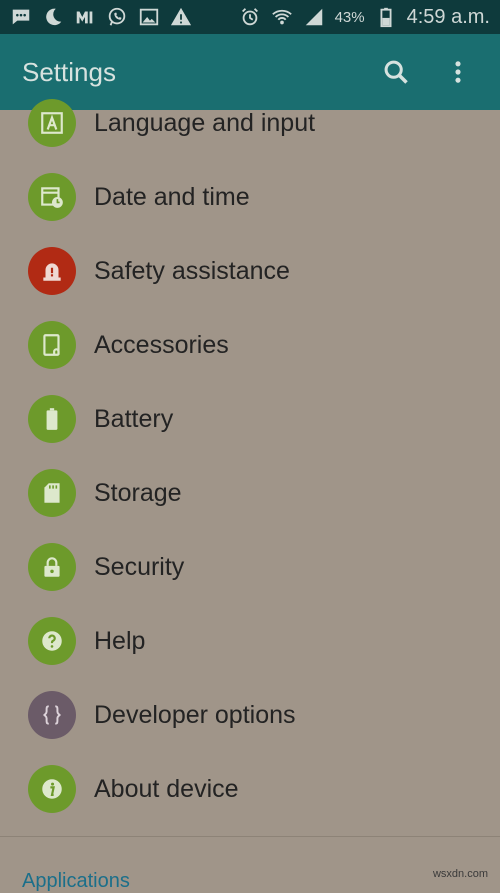 This screenshot has width=500, height=893. I want to click on settings-item-storage: Storage, so click(250, 493).